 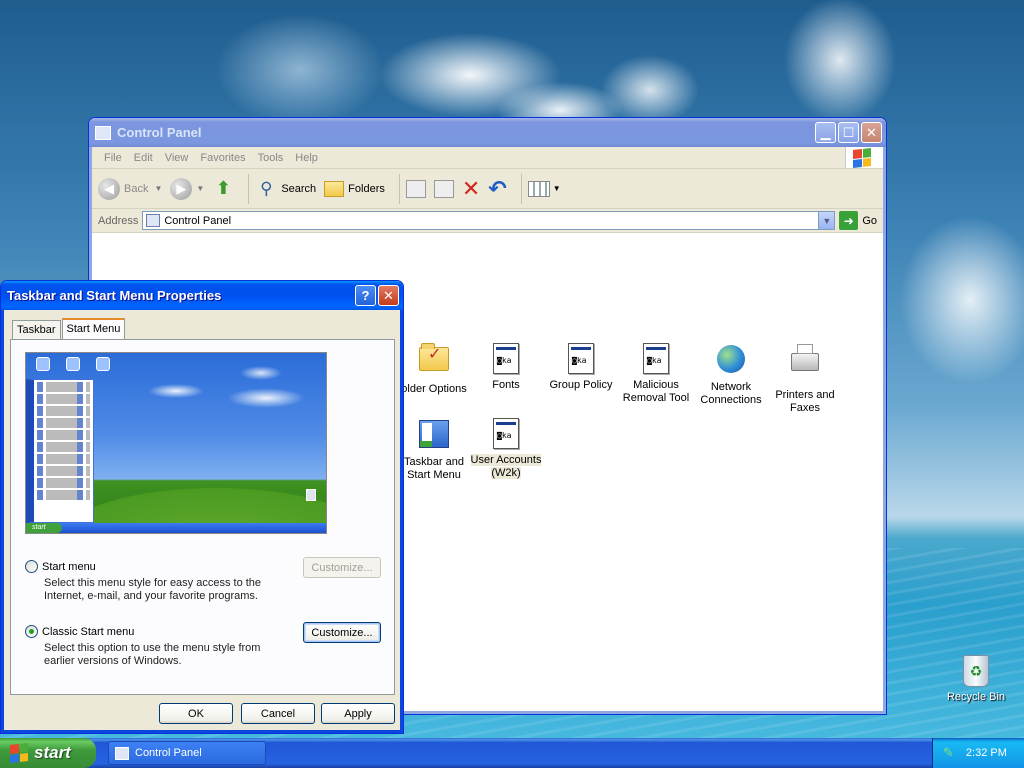 I want to click on dialog-close-button: ✕, so click(x=388, y=295).